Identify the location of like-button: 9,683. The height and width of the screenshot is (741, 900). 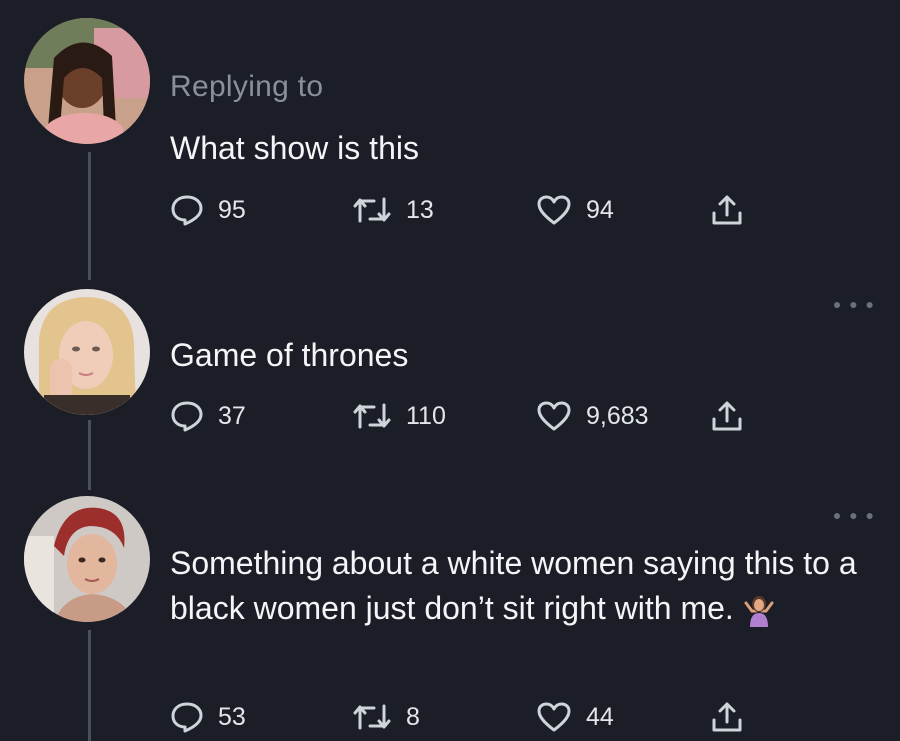
(592, 416).